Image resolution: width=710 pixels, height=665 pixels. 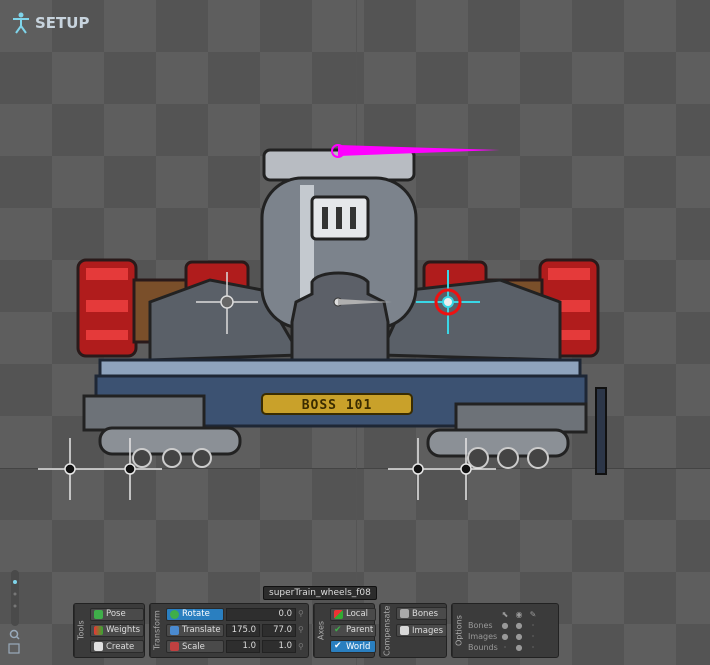 I want to click on name-tag-icon: ✎, so click(x=533, y=614).